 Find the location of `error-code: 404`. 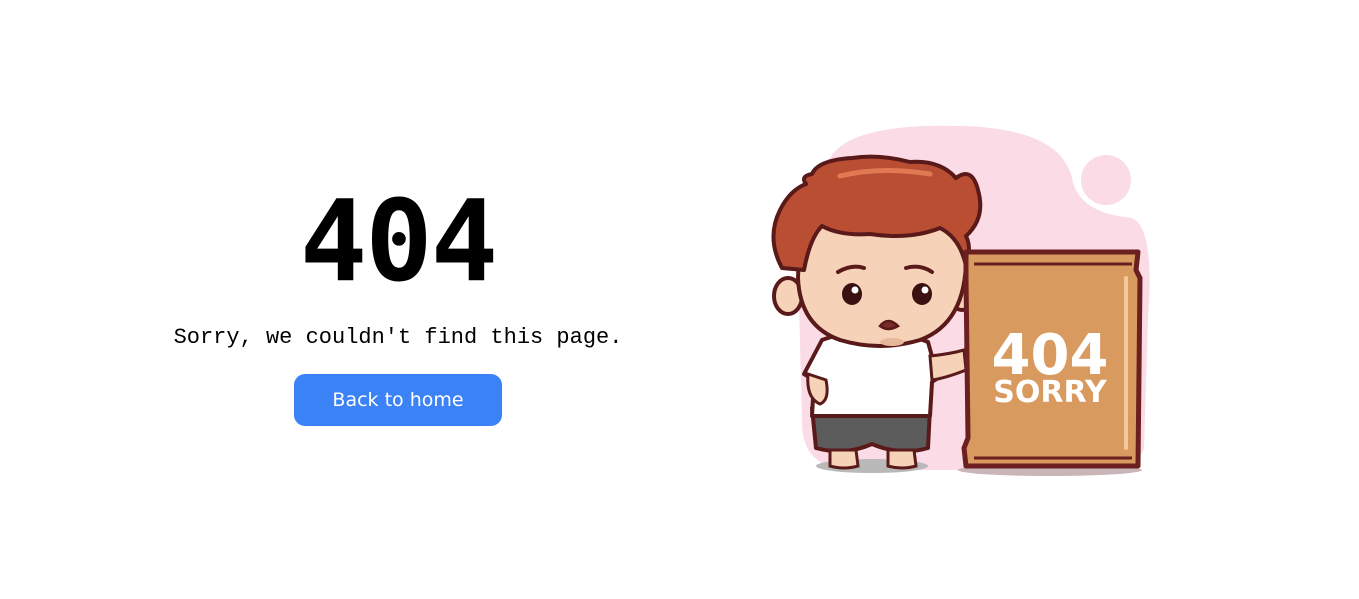

error-code: 404 is located at coordinates (398, 242).